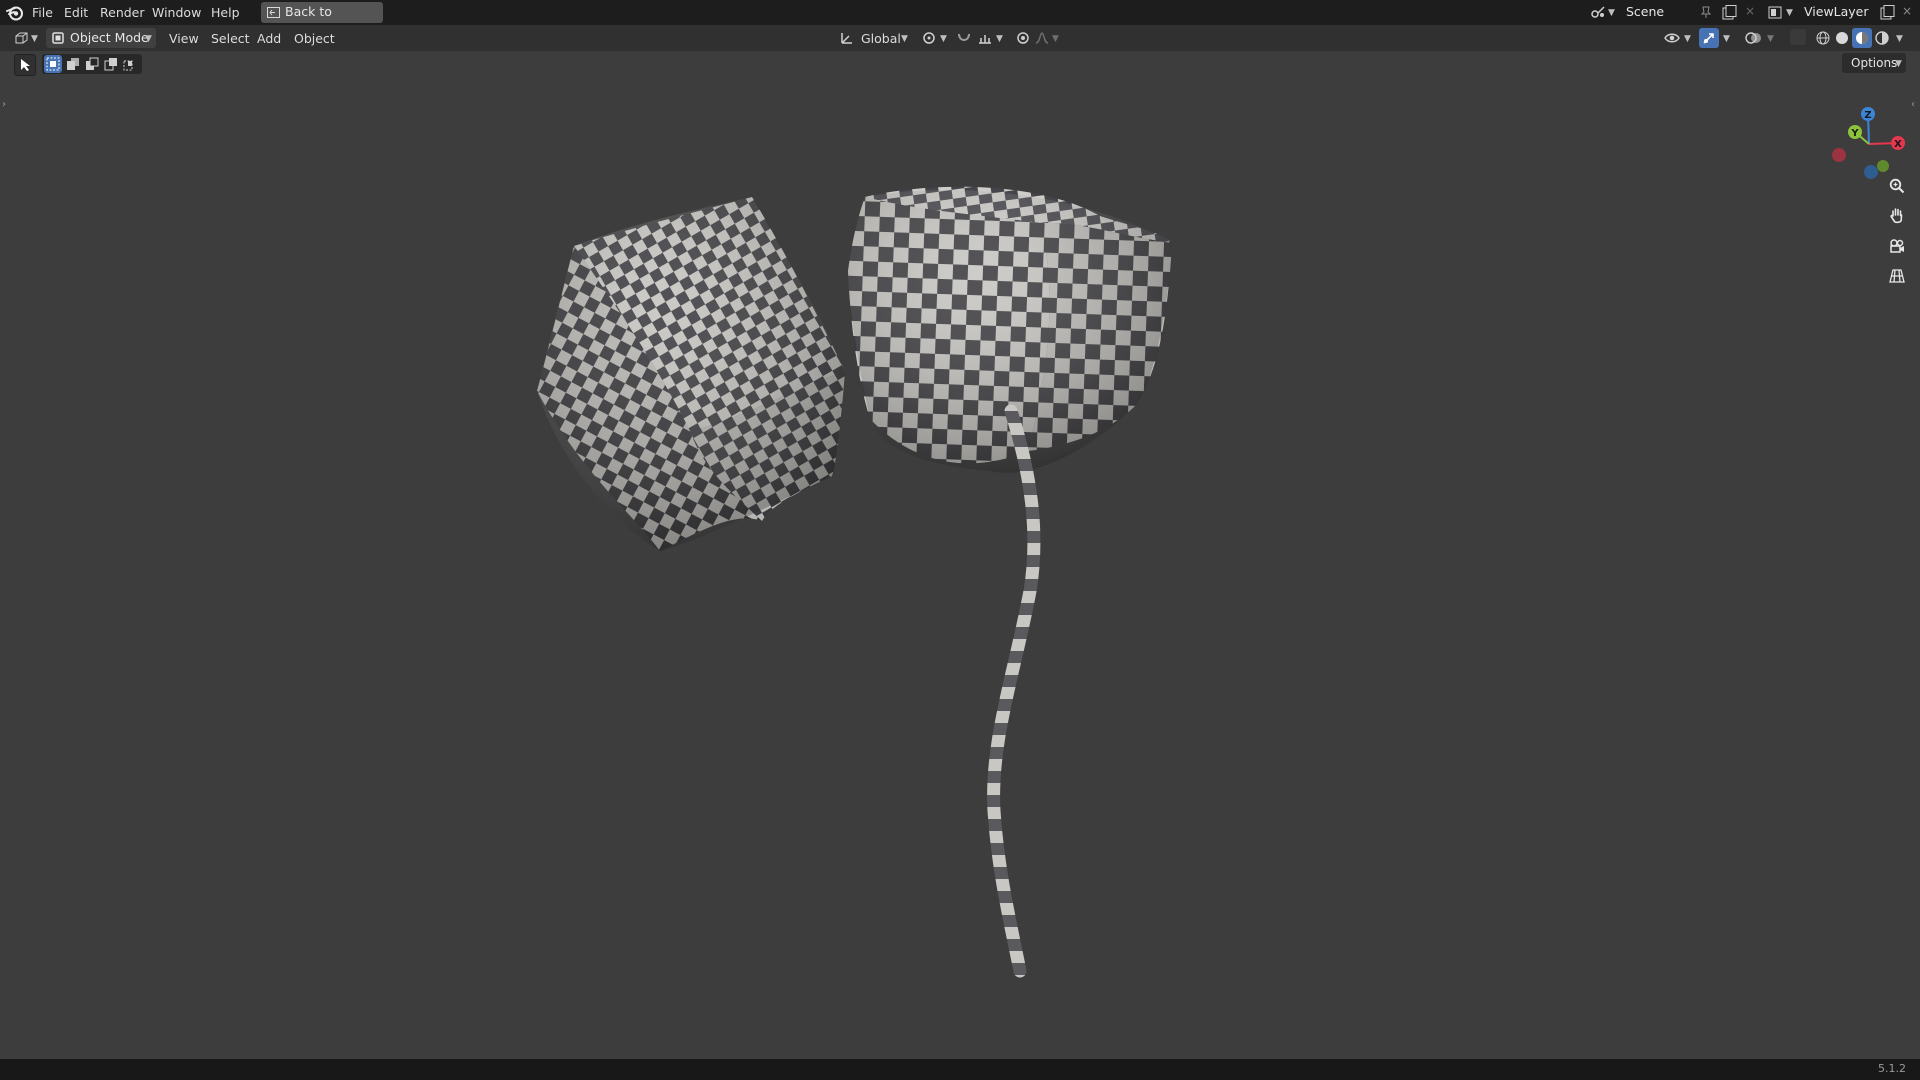  I want to click on transform-orientation-icon, so click(846, 38).